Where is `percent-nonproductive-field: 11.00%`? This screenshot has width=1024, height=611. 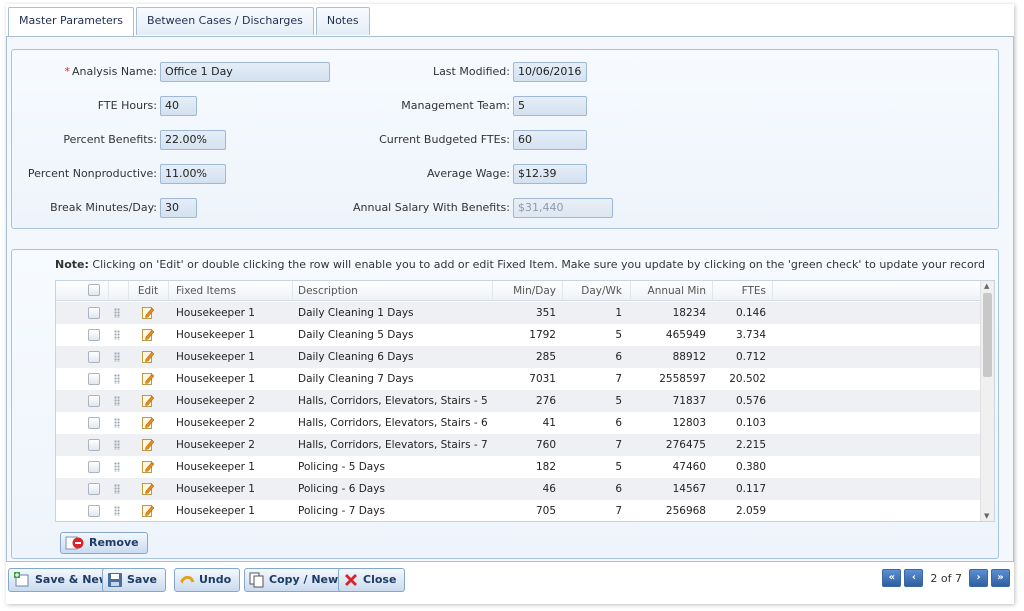
percent-nonproductive-field: 11.00% is located at coordinates (193, 174).